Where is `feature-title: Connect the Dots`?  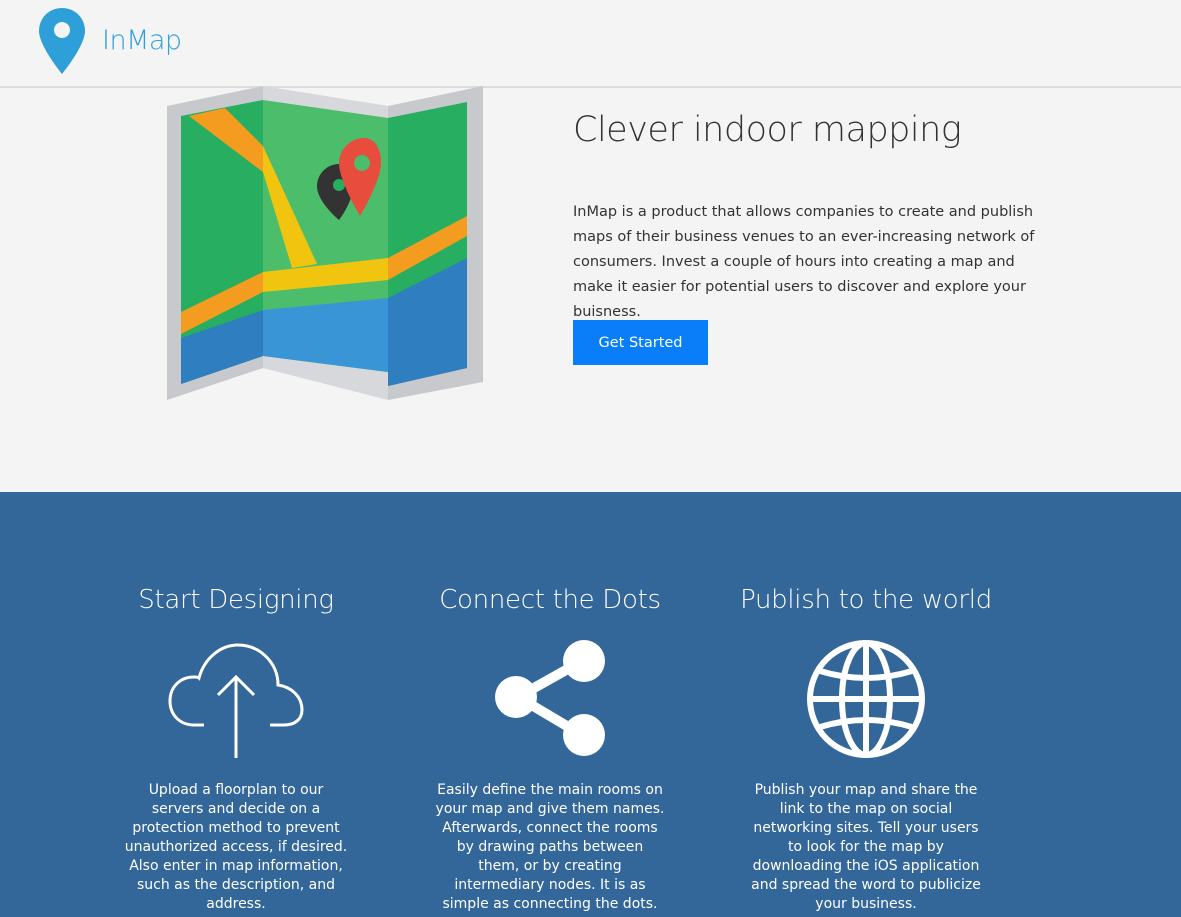 feature-title: Connect the Dots is located at coordinates (550, 600).